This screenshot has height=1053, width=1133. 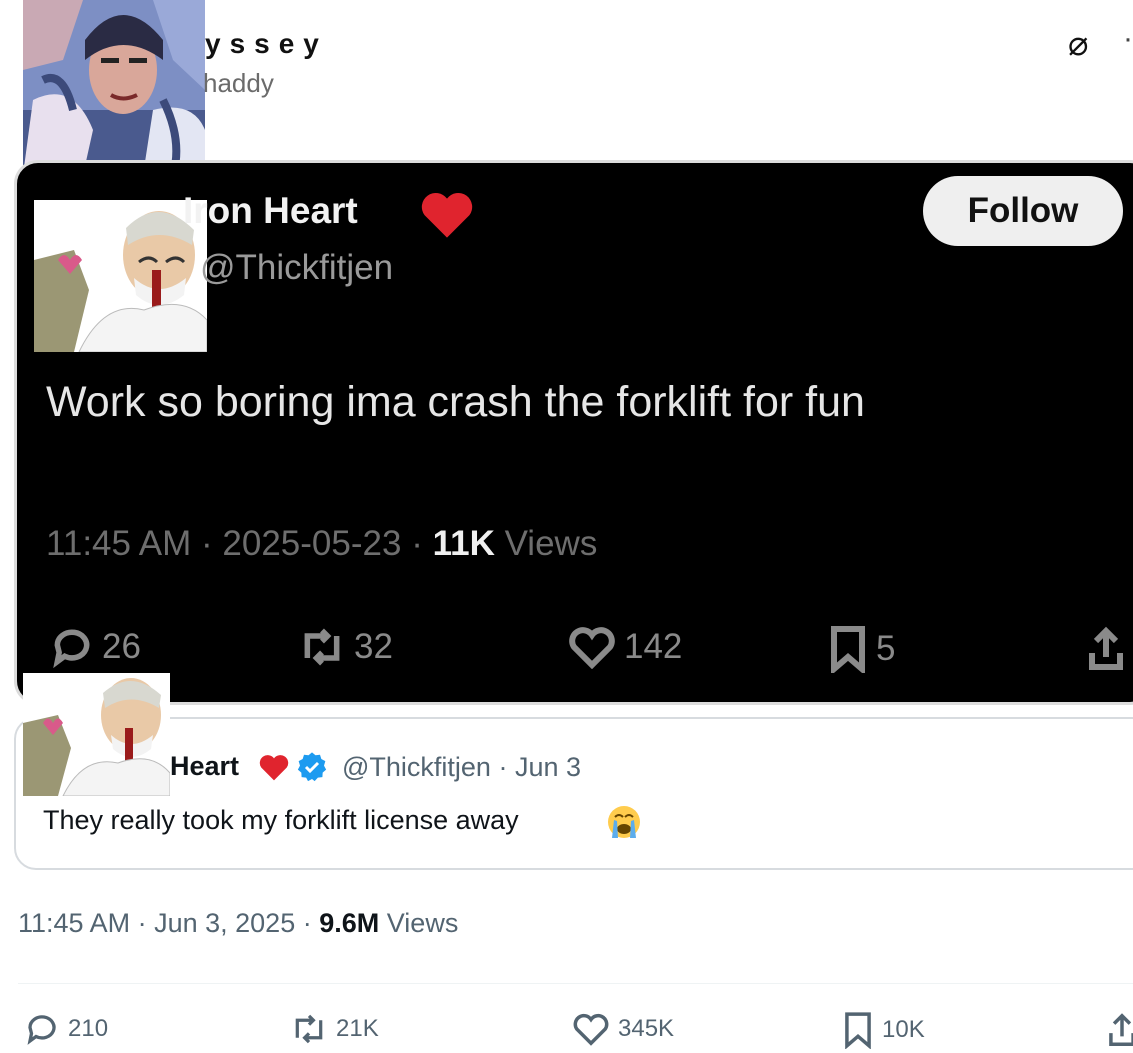 What do you see at coordinates (312, 767) in the screenshot?
I see `verified-badge-icon` at bounding box center [312, 767].